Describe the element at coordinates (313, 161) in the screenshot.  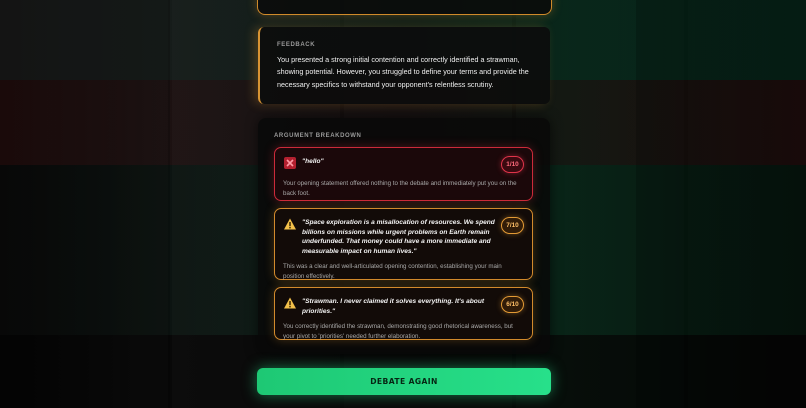
I see `argument-quote: "hello"` at that location.